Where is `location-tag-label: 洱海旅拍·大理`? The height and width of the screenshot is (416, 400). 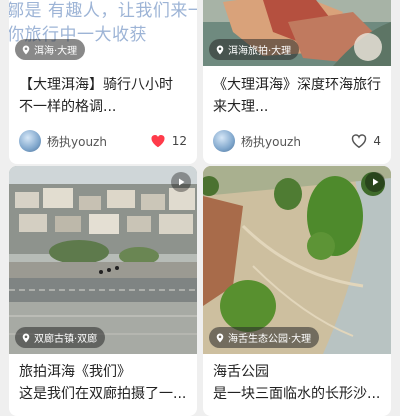 location-tag-label: 洱海旅拍·大理 is located at coordinates (260, 51).